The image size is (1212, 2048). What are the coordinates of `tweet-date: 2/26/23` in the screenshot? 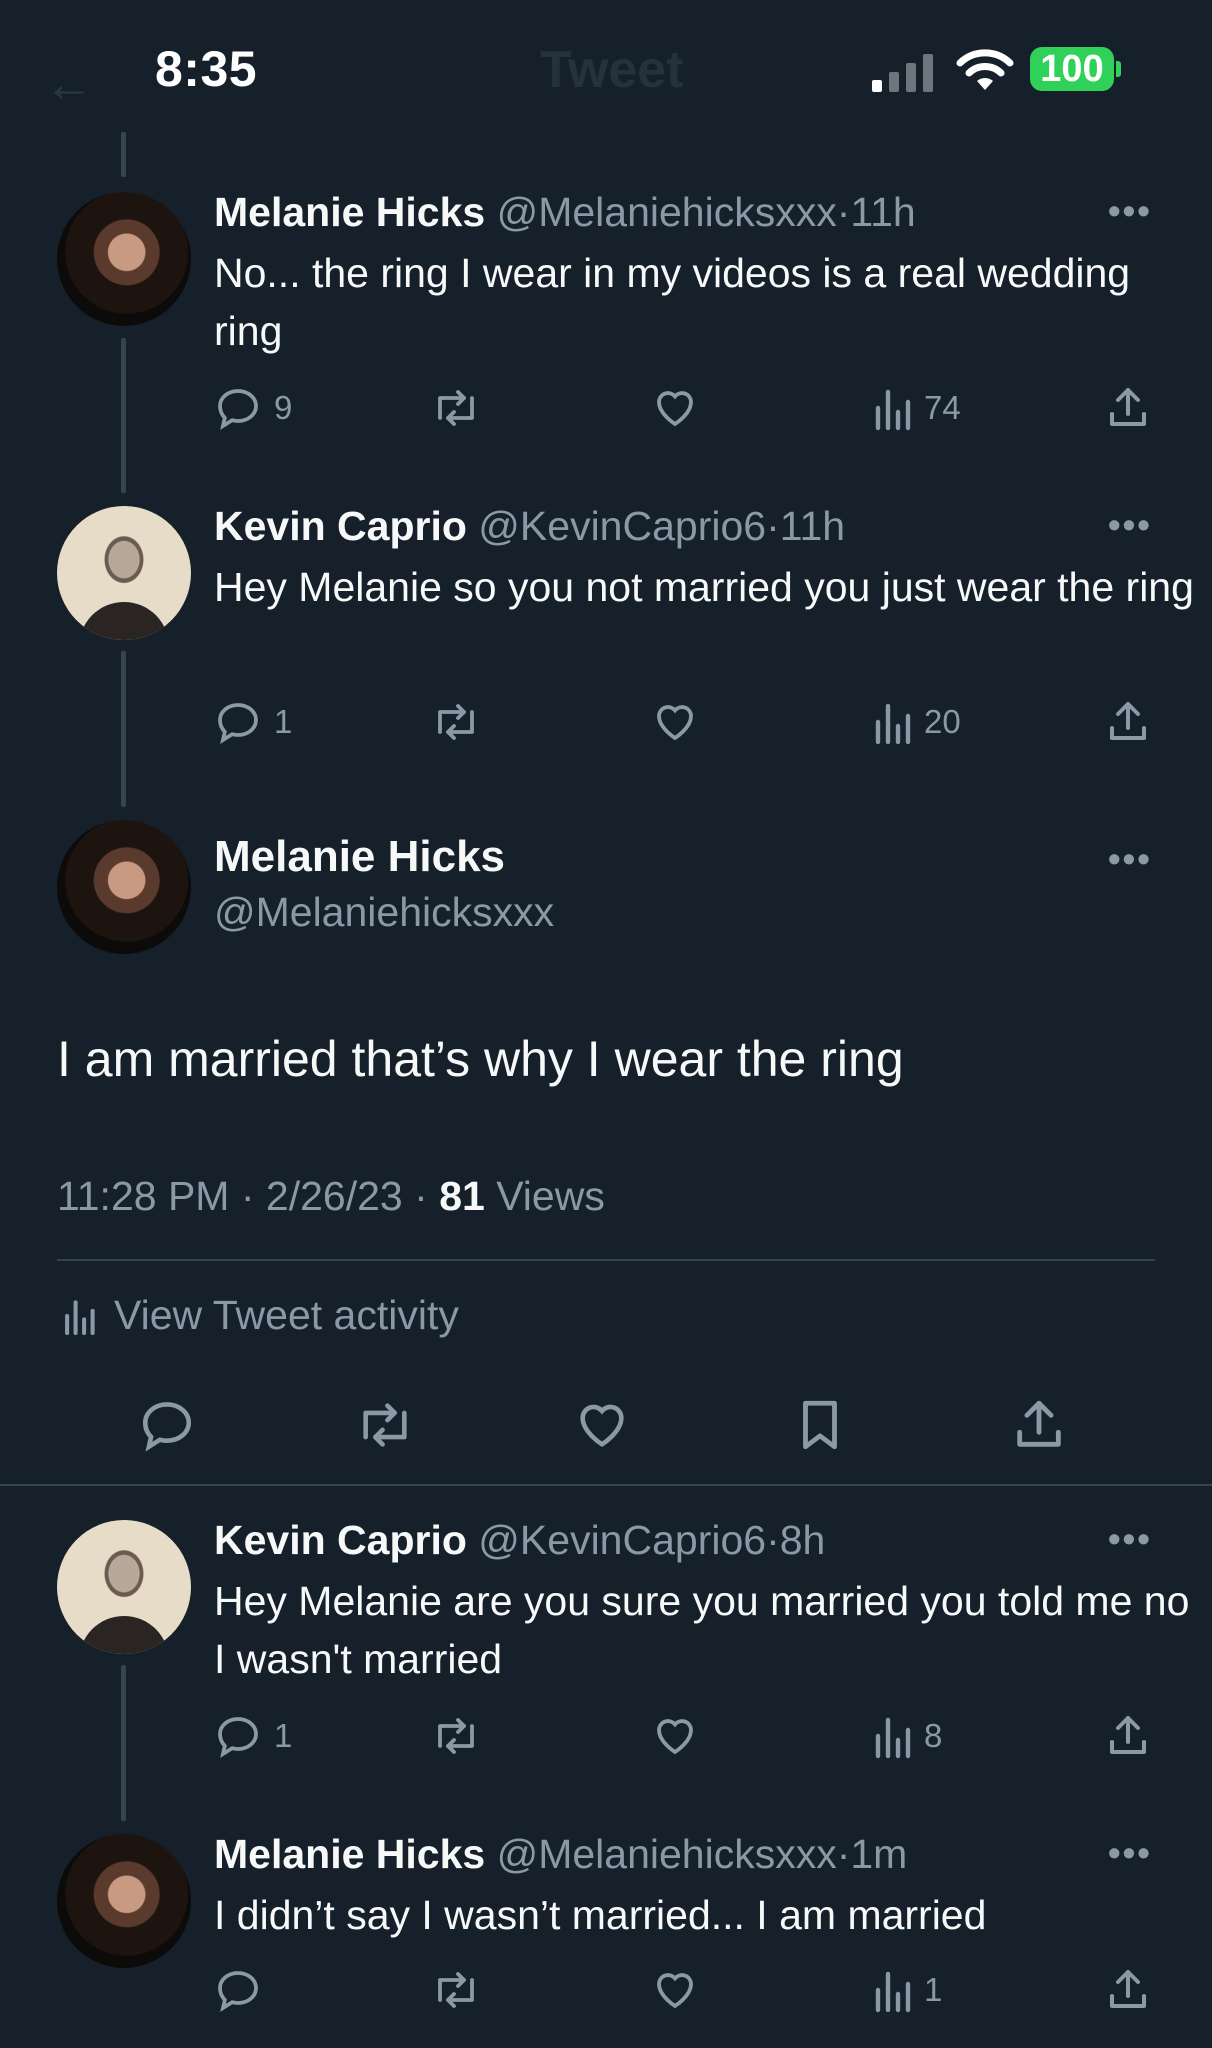 It's located at (334, 1196).